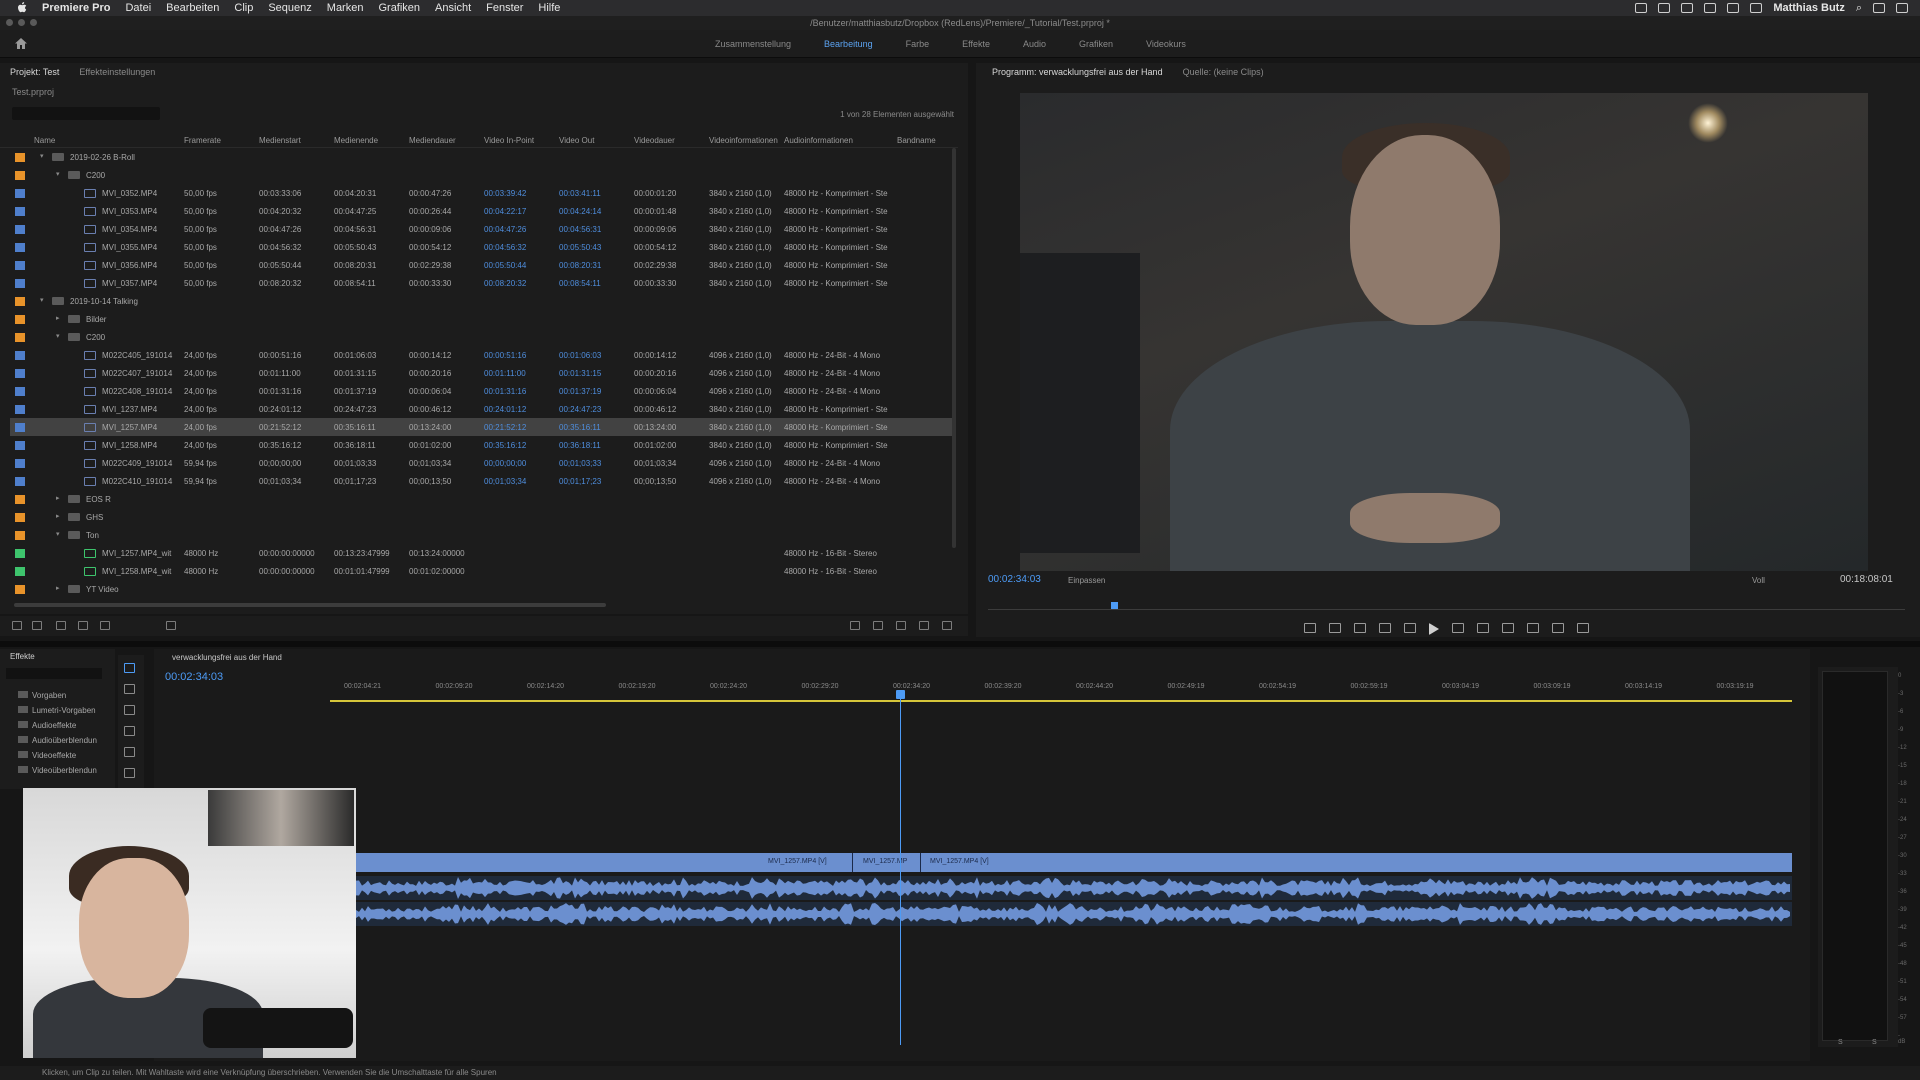  What do you see at coordinates (654, 140) in the screenshot?
I see `column-videodauer: Videodauer` at bounding box center [654, 140].